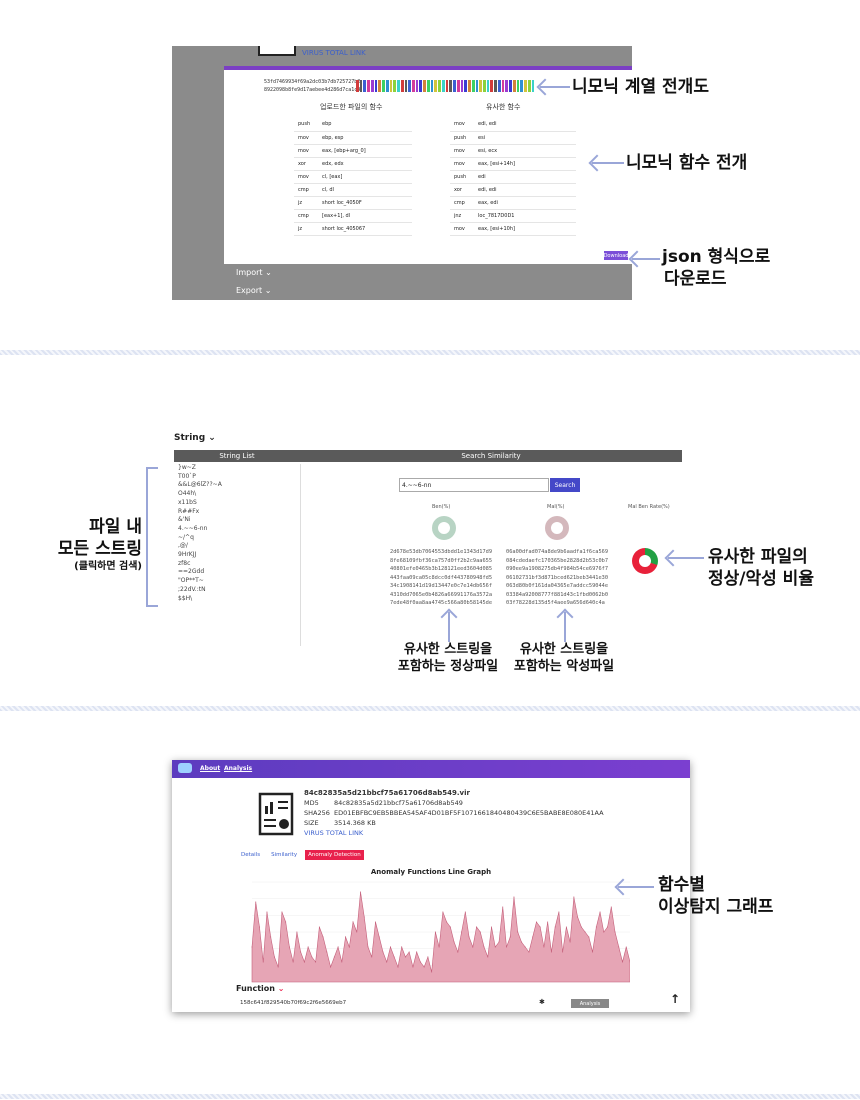 This screenshot has width=860, height=1100. What do you see at coordinates (557, 552) in the screenshot?
I see `hash-item: 06a00dfad074a8de9b6aadfa1f6ca569` at bounding box center [557, 552].